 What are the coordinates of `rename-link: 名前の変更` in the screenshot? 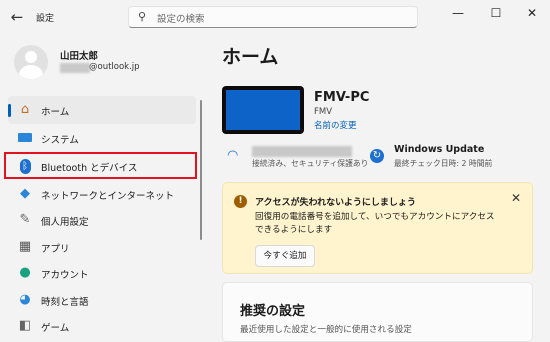 It's located at (335, 125).